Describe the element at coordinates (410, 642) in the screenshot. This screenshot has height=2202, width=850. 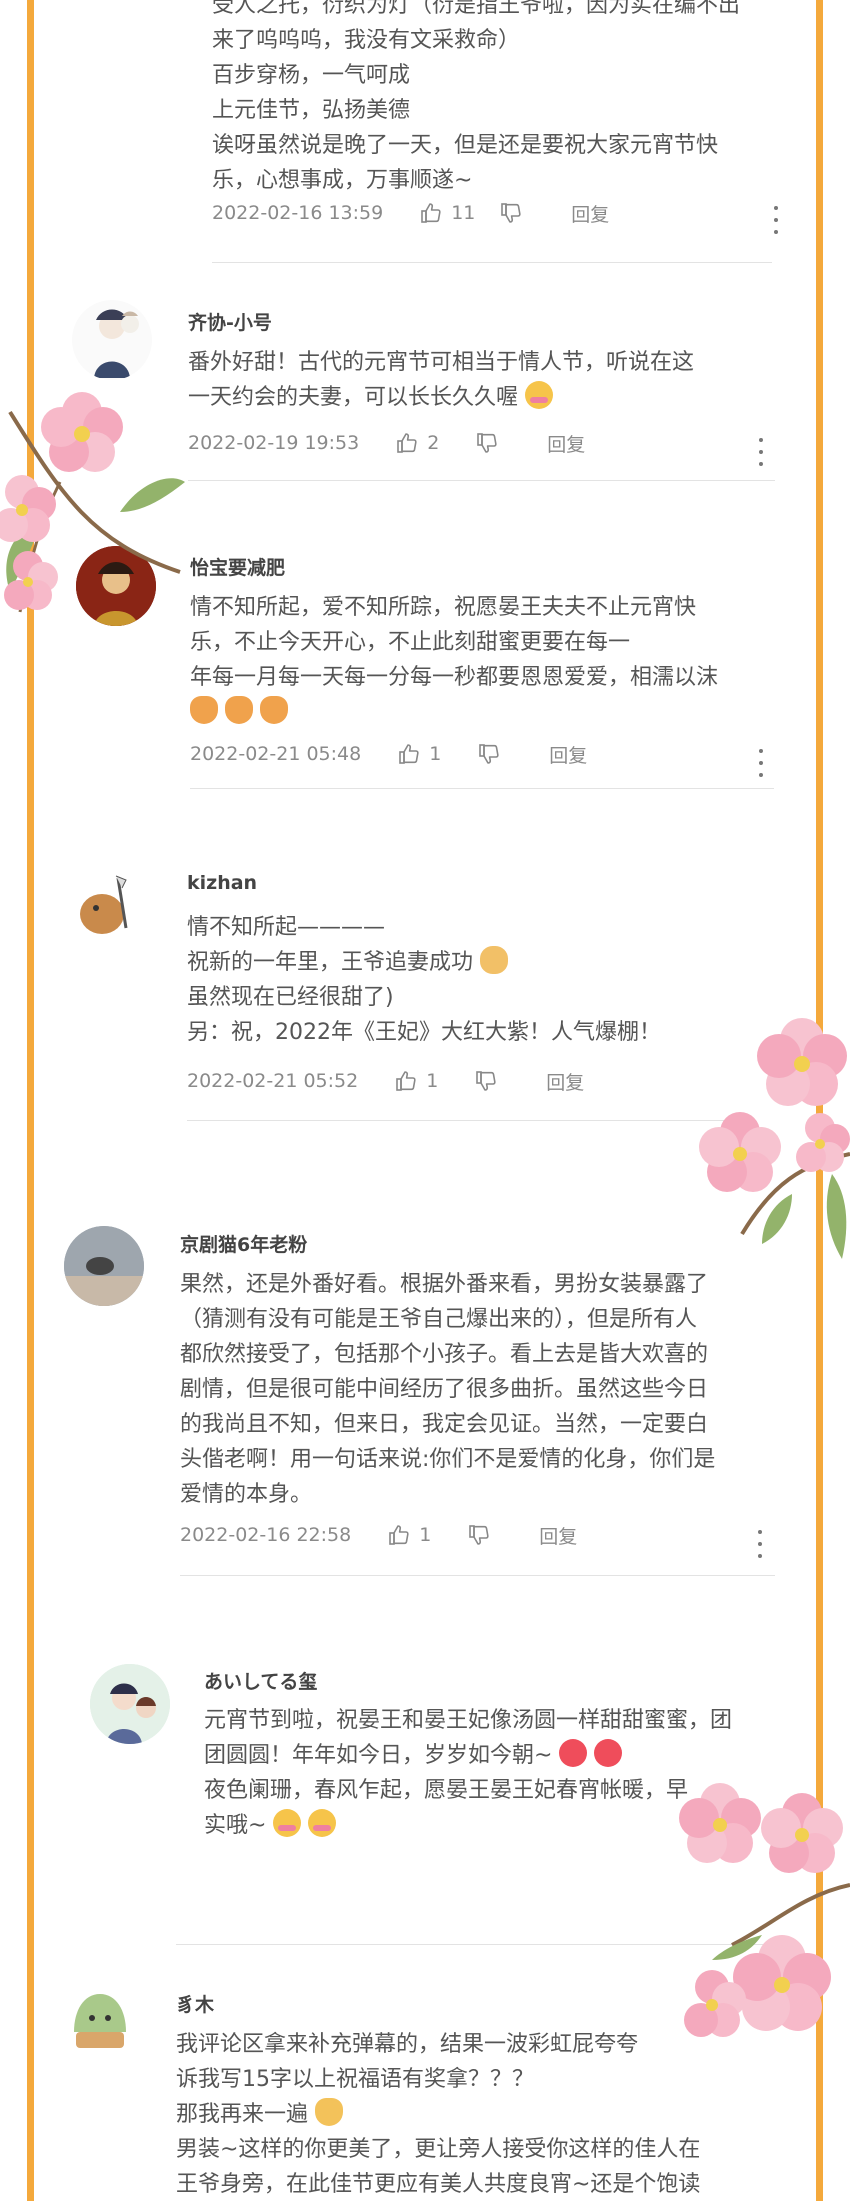
I see `comment-2-line-1-text: 乐，不止今天开心，不止此刻甜蜜更要在每一` at that location.